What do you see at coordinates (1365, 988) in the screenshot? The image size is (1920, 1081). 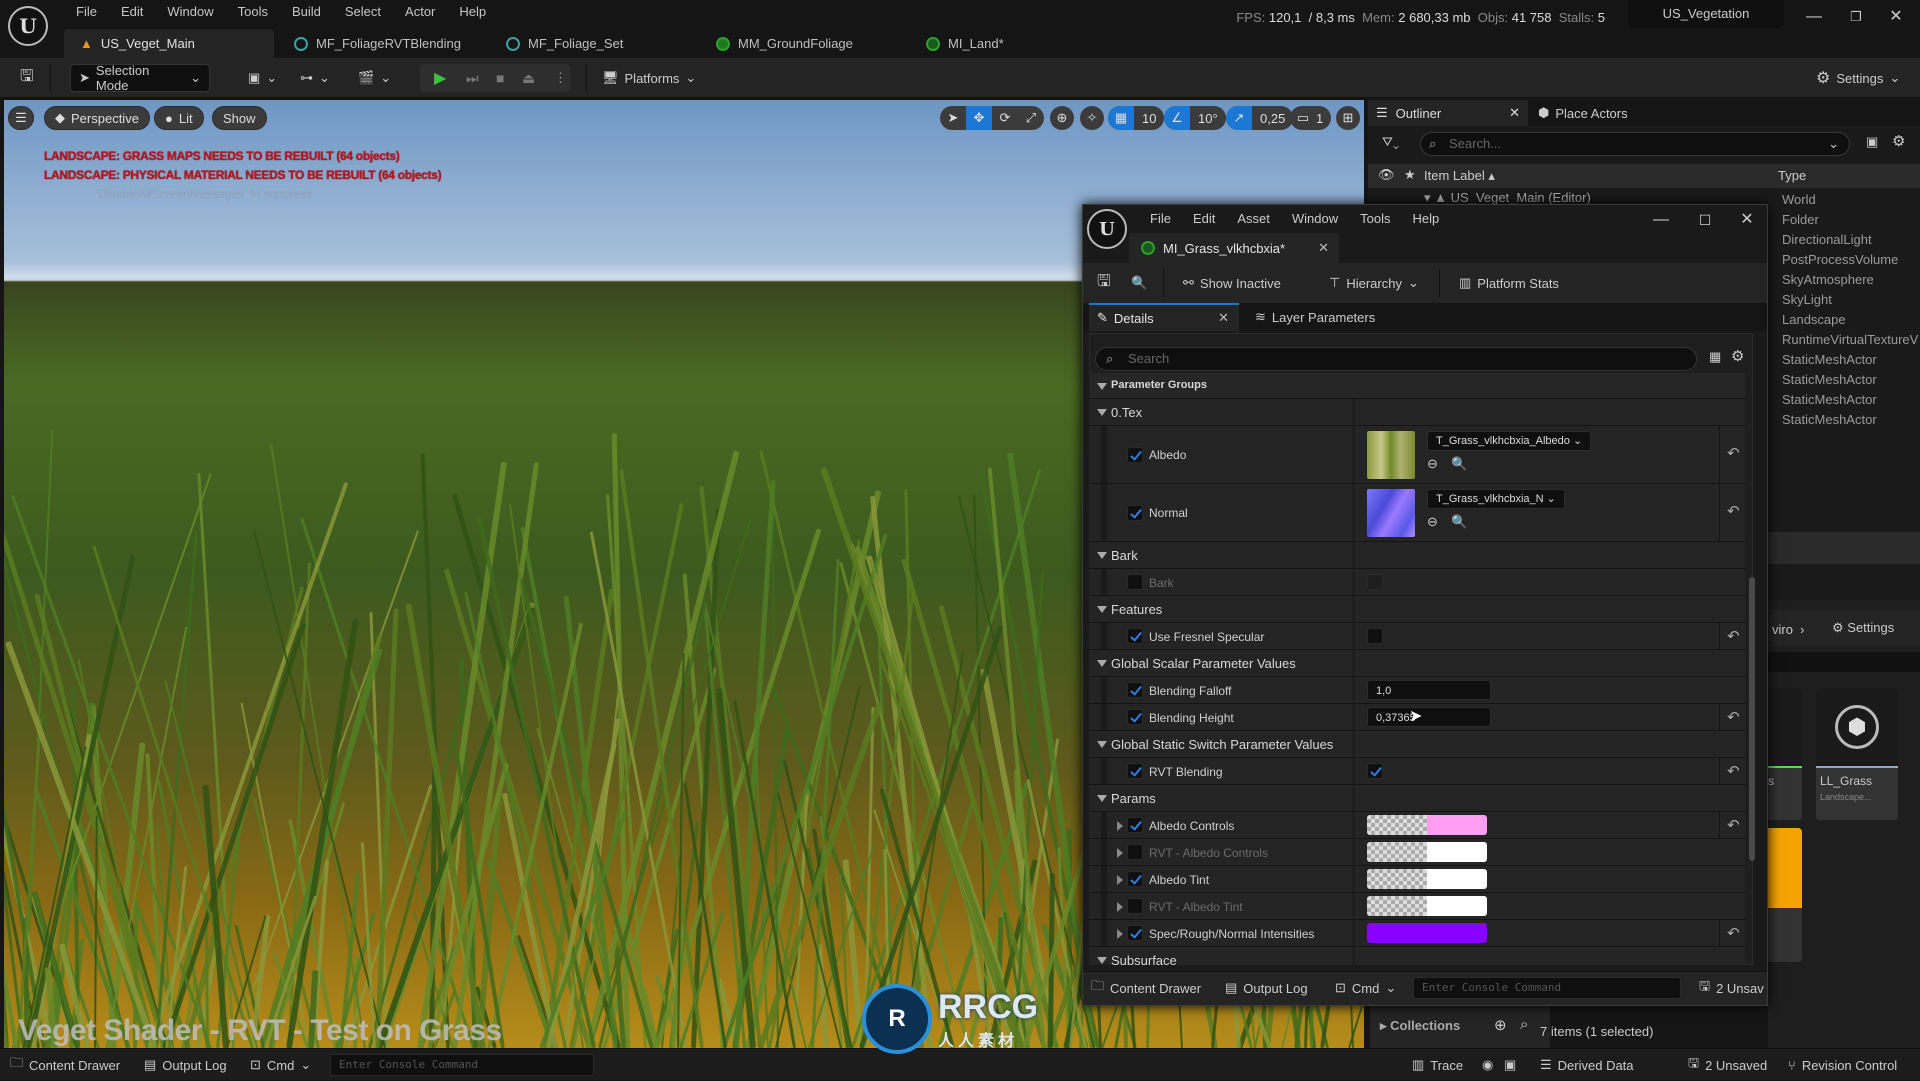 I see `mi-cmd-dropdown: ⊡ Cmd ⌄` at bounding box center [1365, 988].